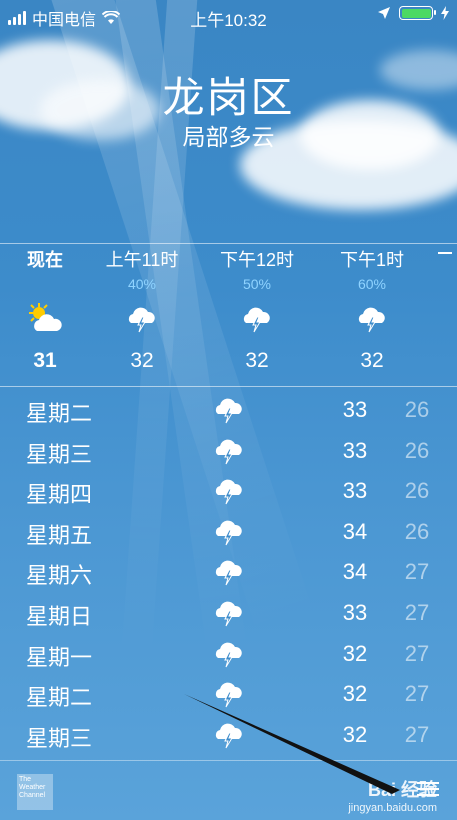 This screenshot has width=457, height=820. Describe the element at coordinates (371, 260) in the screenshot. I see `hour-label: 下午1时` at that location.